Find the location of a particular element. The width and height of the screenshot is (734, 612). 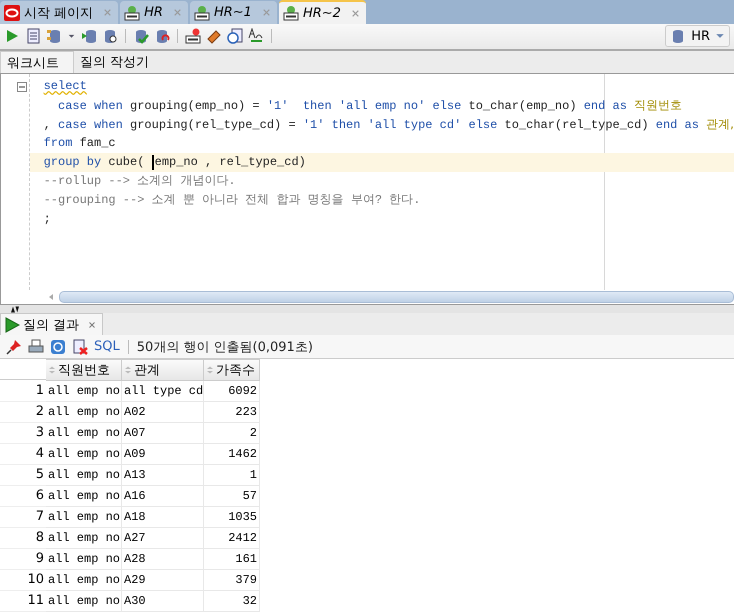

code-token: fam_c is located at coordinates (98, 143).